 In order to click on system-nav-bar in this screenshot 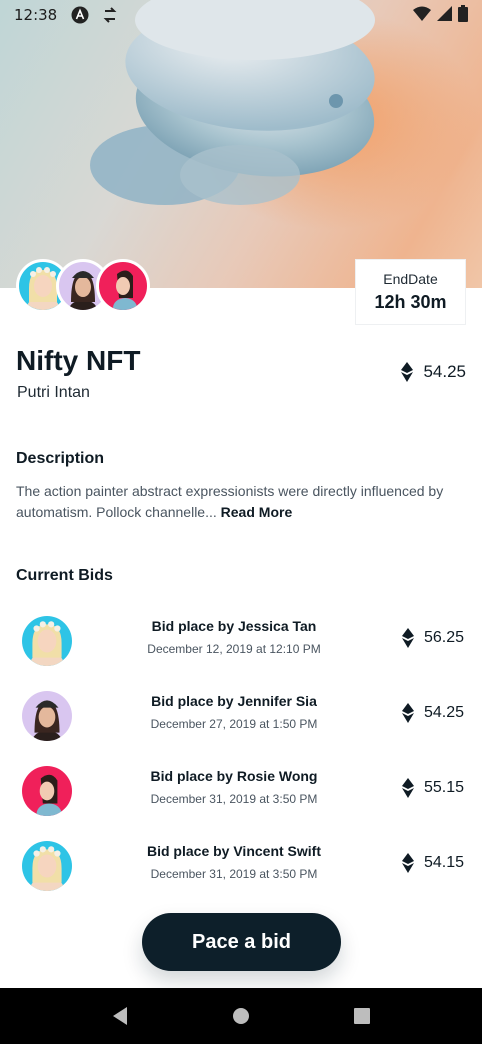, I will do `click(241, 1016)`.